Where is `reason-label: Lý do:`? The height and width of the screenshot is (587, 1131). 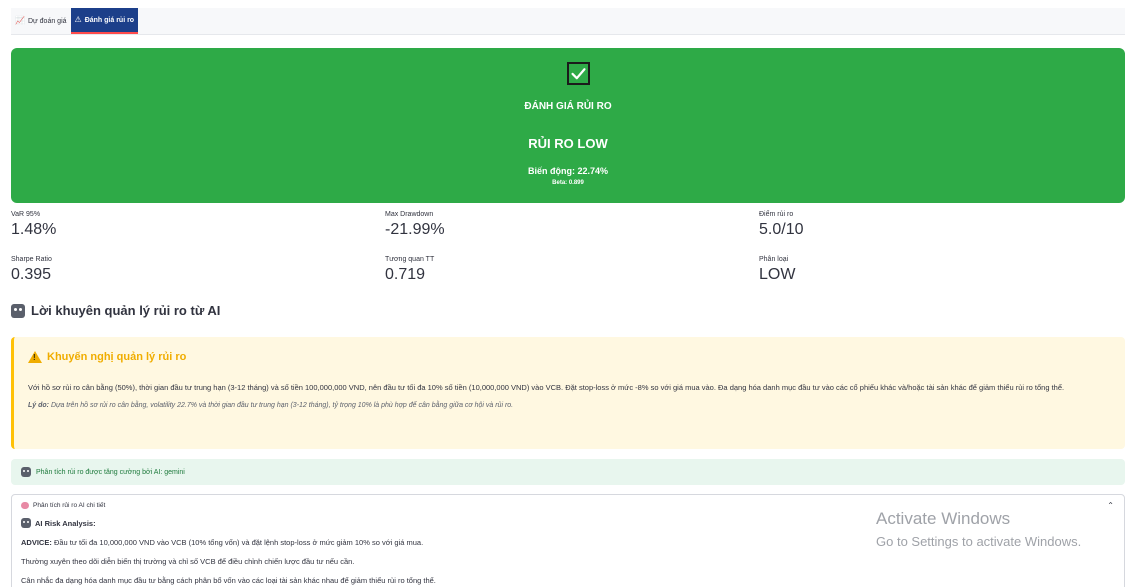
reason-label: Lý do: is located at coordinates (38, 405).